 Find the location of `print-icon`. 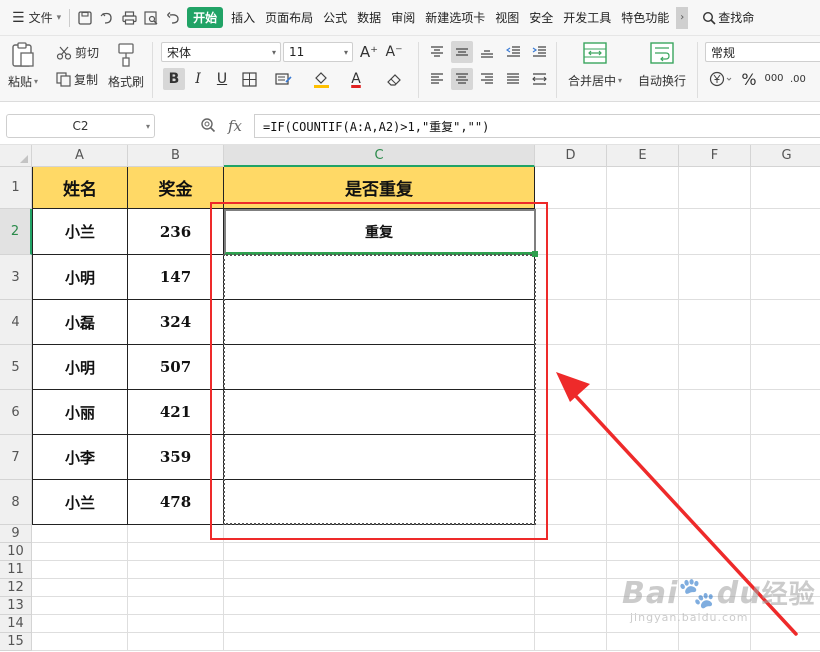

print-icon is located at coordinates (129, 18).